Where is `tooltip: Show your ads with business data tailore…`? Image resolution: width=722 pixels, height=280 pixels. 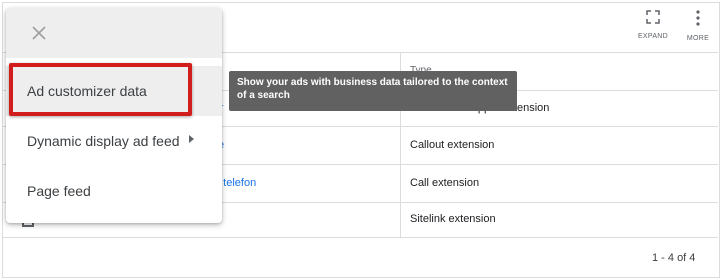
tooltip: Show your ads with business data tailore… is located at coordinates (373, 91).